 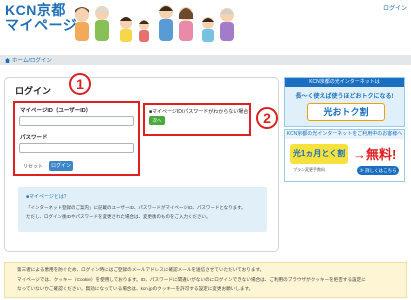 I want to click on header-login-link: ログイン, so click(x=395, y=7).